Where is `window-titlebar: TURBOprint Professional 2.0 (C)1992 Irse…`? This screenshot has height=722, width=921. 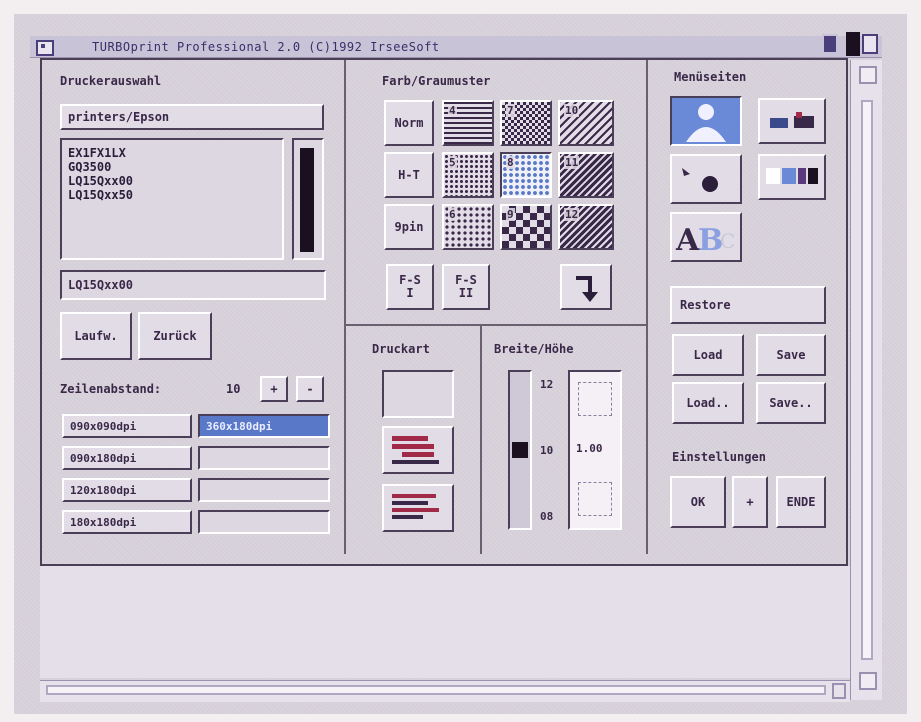
window-titlebar: TURBOprint Professional 2.0 (C)1992 Irse… is located at coordinates (456, 47).